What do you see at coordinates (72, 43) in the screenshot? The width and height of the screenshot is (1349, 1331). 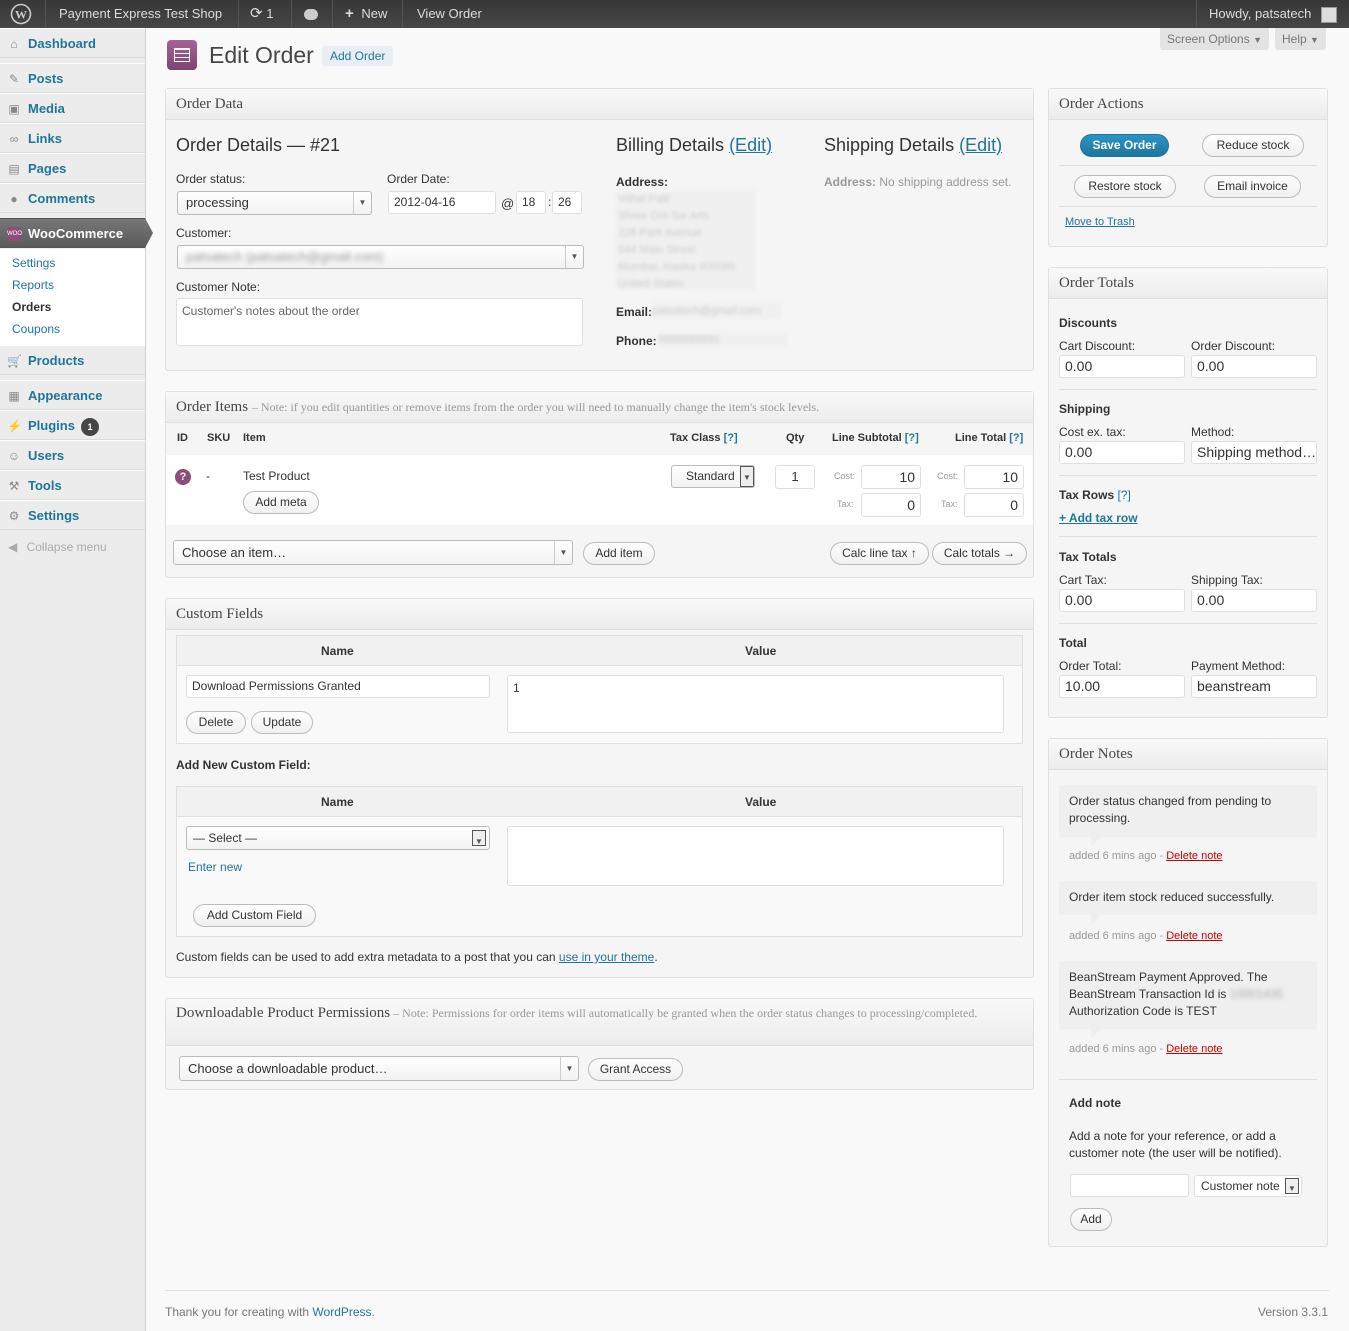 I see `menu-dashboard: ⌂ Dashboard` at bounding box center [72, 43].